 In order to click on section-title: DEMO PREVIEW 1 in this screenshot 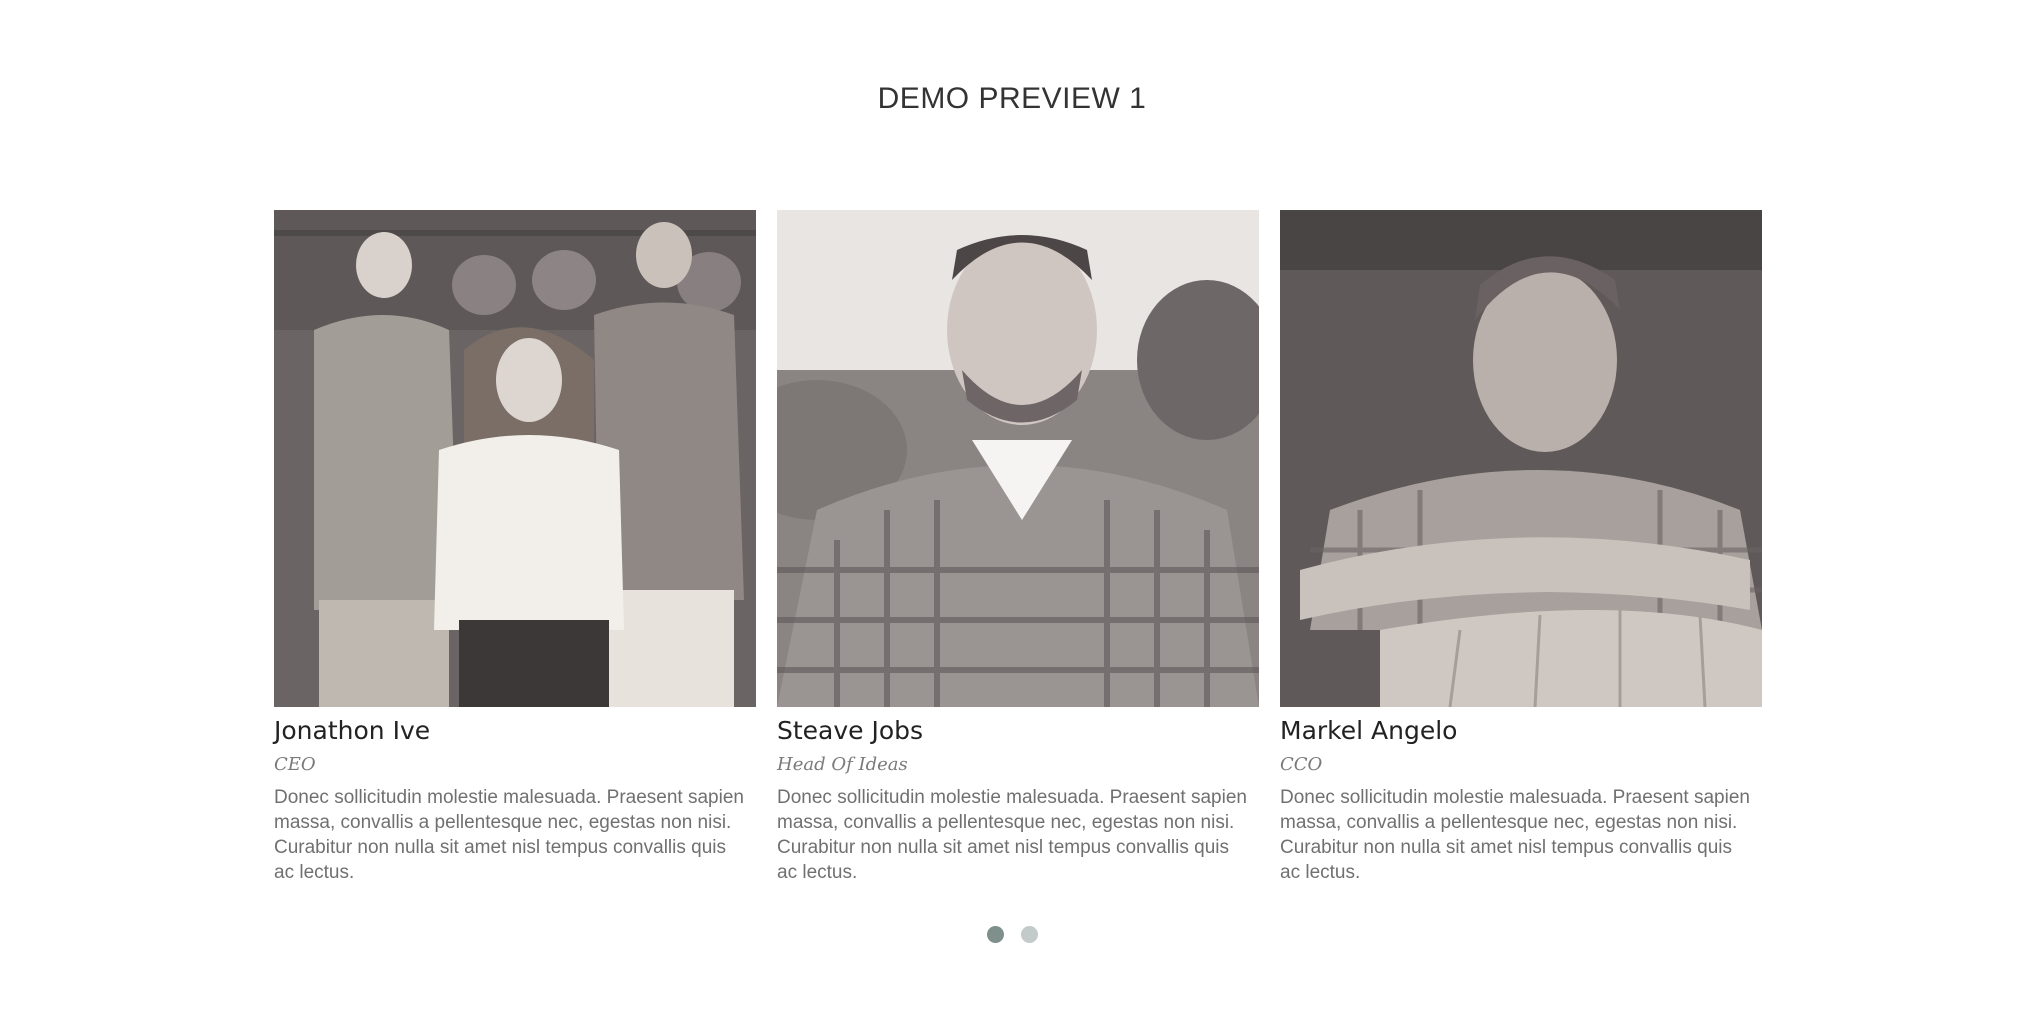, I will do `click(1012, 98)`.